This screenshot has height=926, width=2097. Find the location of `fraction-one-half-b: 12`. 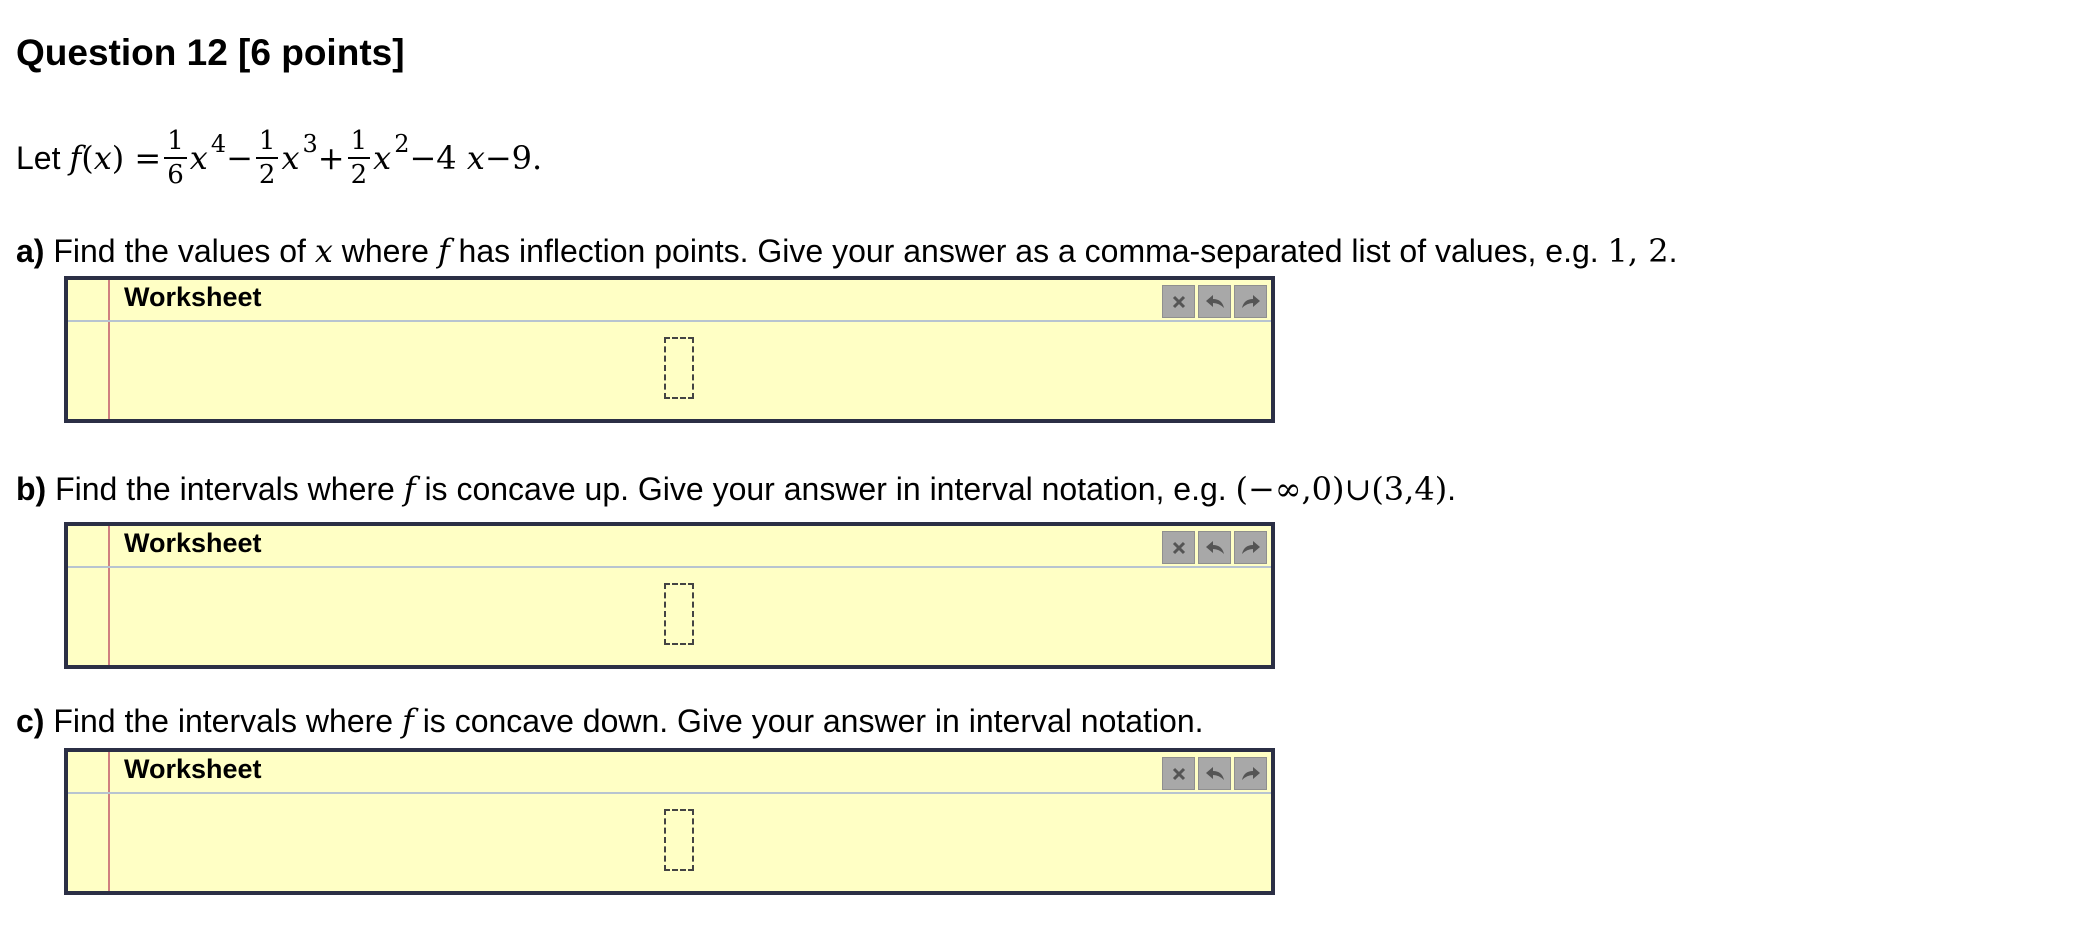

fraction-one-half-b: 12 is located at coordinates (359, 158).